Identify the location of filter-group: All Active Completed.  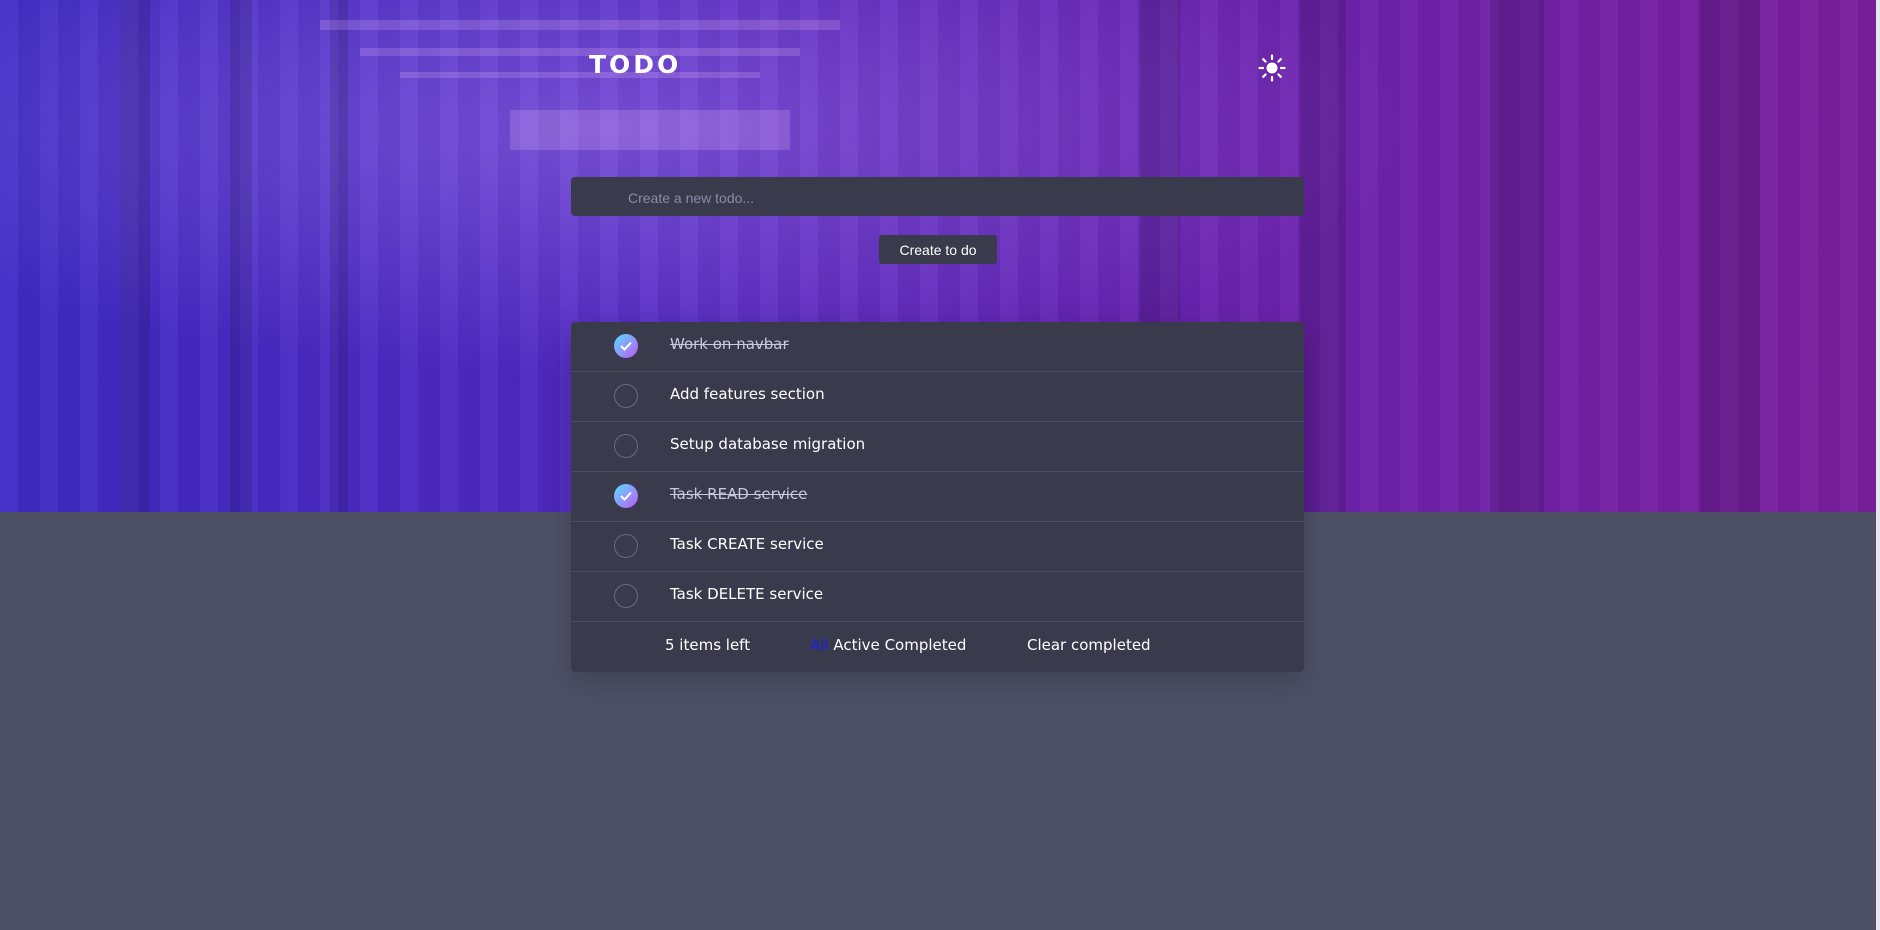
(888, 645).